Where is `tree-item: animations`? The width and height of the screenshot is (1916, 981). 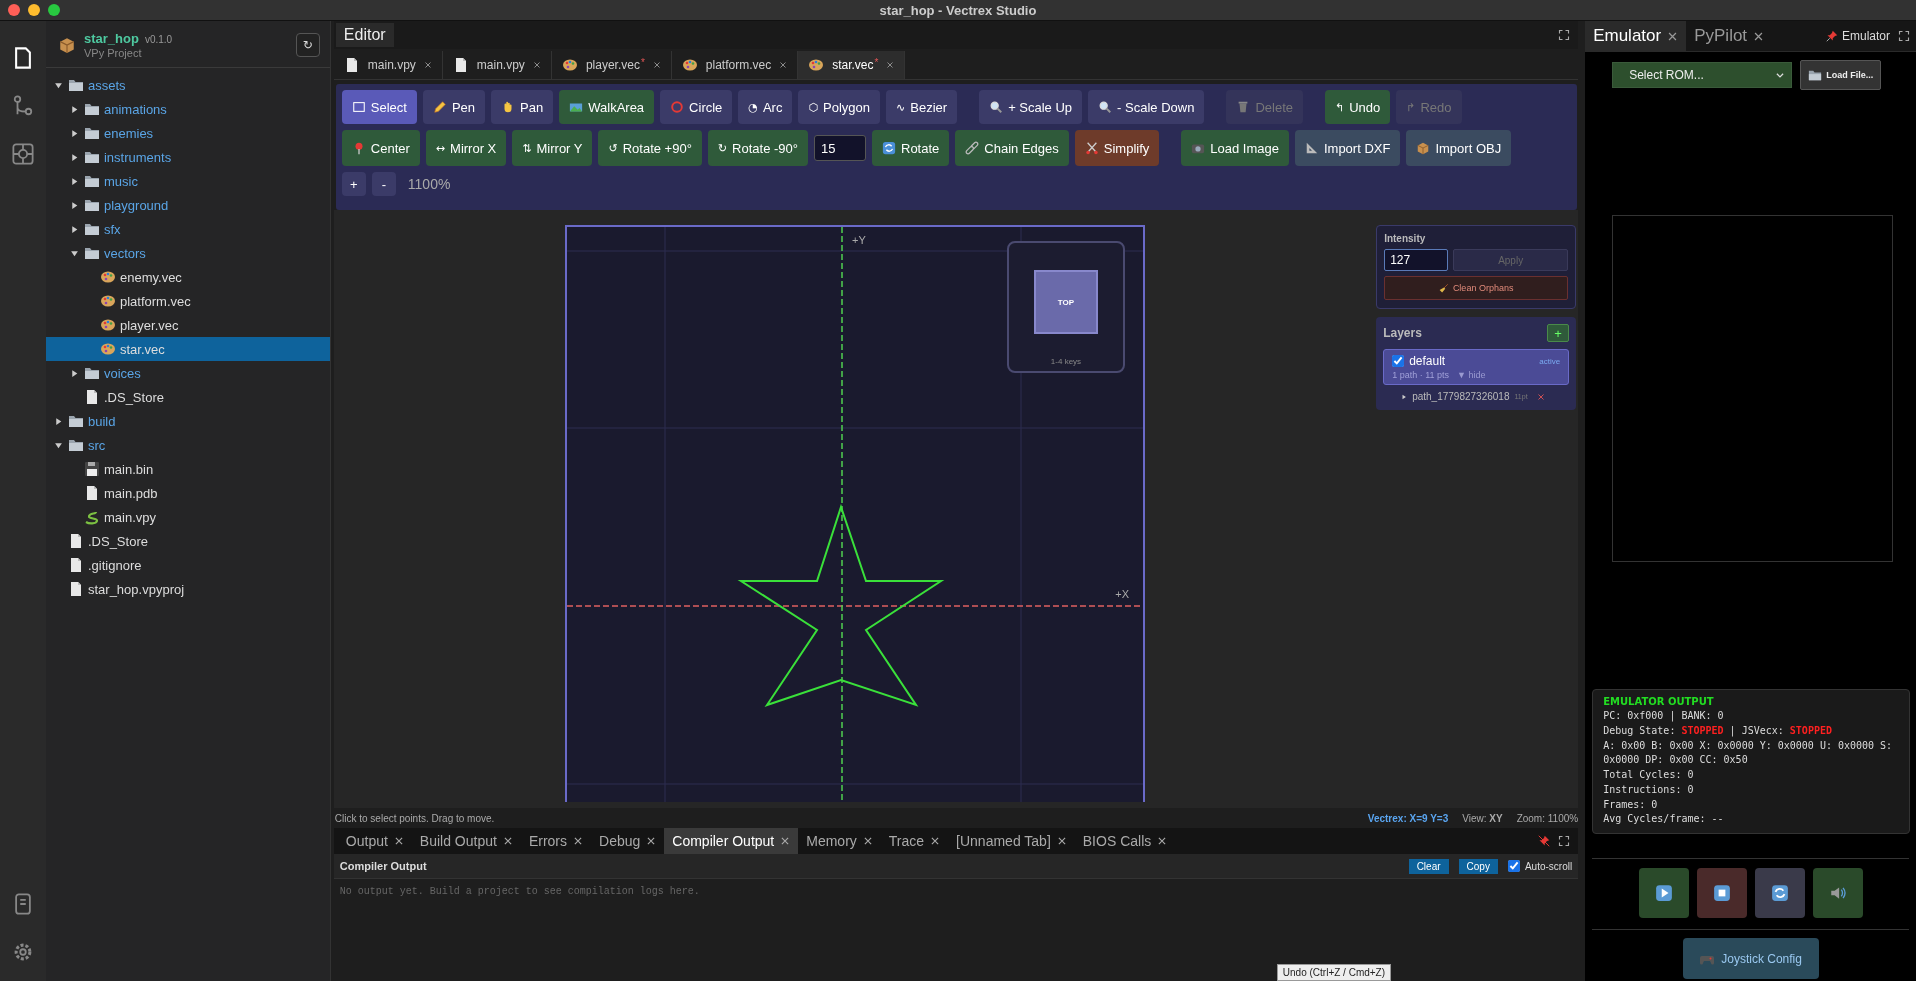
tree-item: animations is located at coordinates (187, 109).